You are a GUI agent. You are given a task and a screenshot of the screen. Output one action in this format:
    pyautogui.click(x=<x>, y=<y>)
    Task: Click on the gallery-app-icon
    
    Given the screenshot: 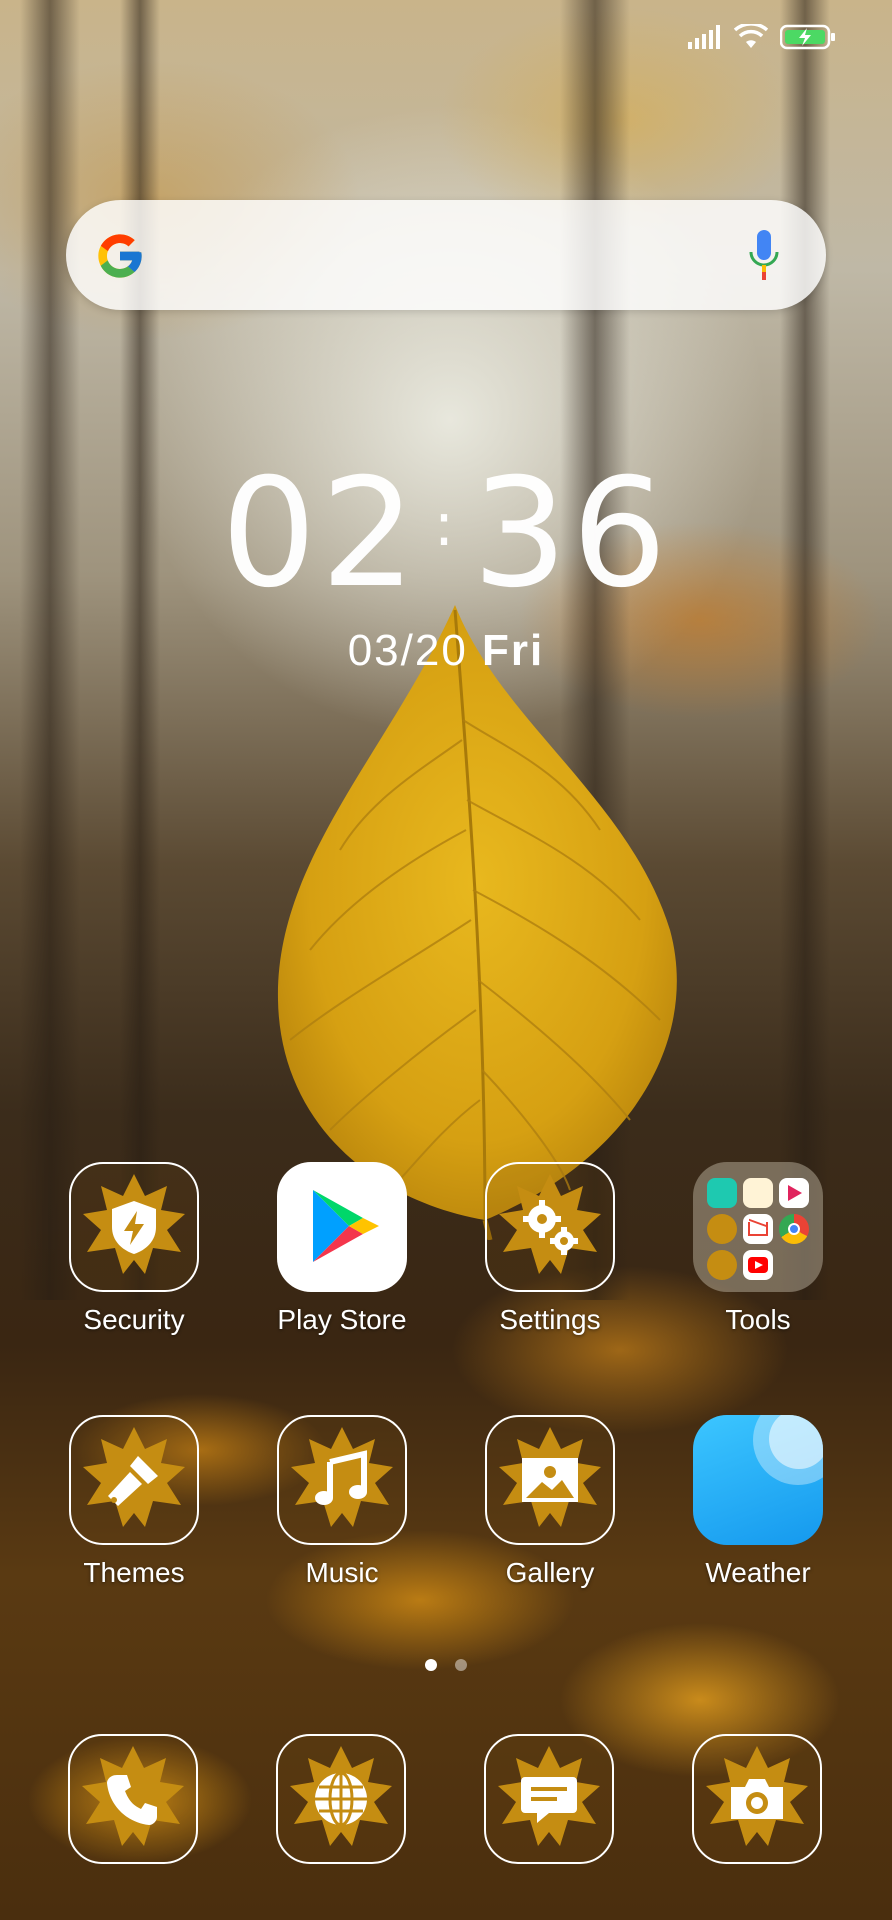 What is the action you would take?
    pyautogui.click(x=550, y=1480)
    